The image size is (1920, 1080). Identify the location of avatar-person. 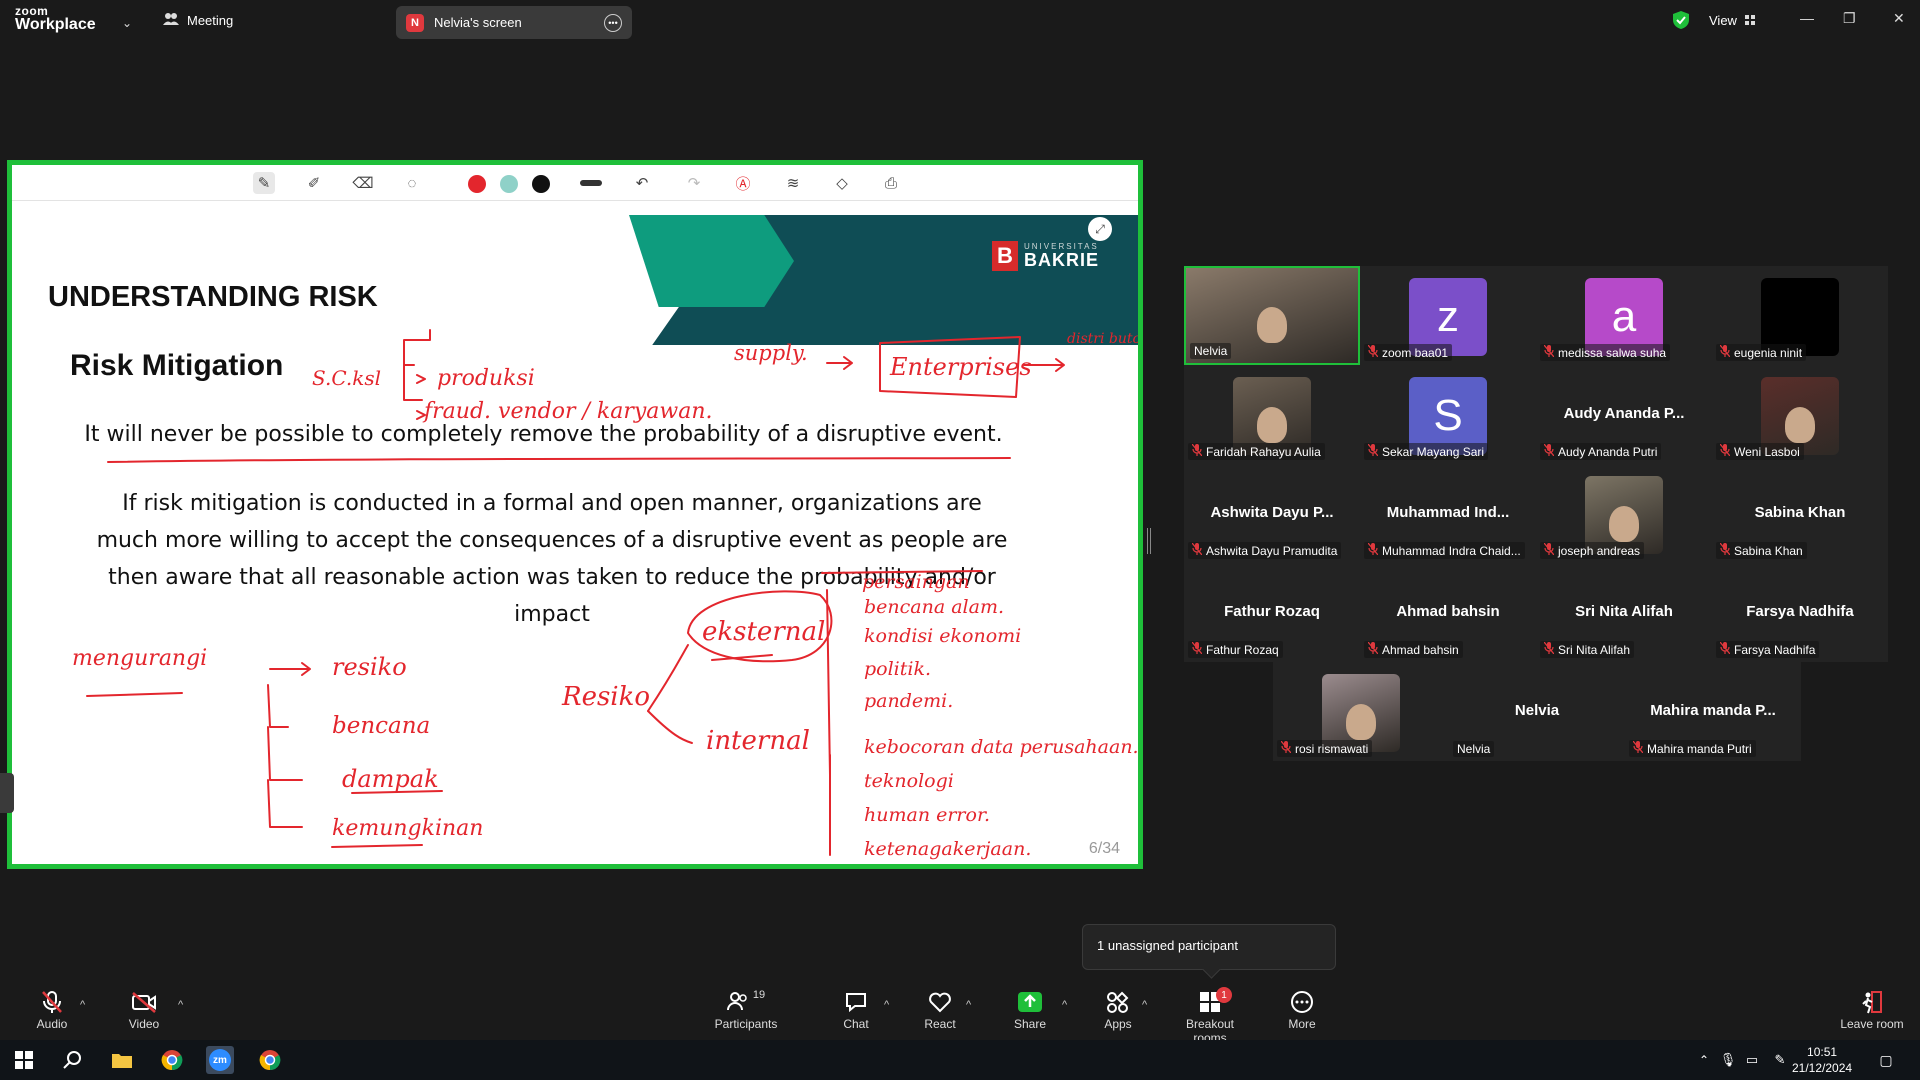
(1361, 722).